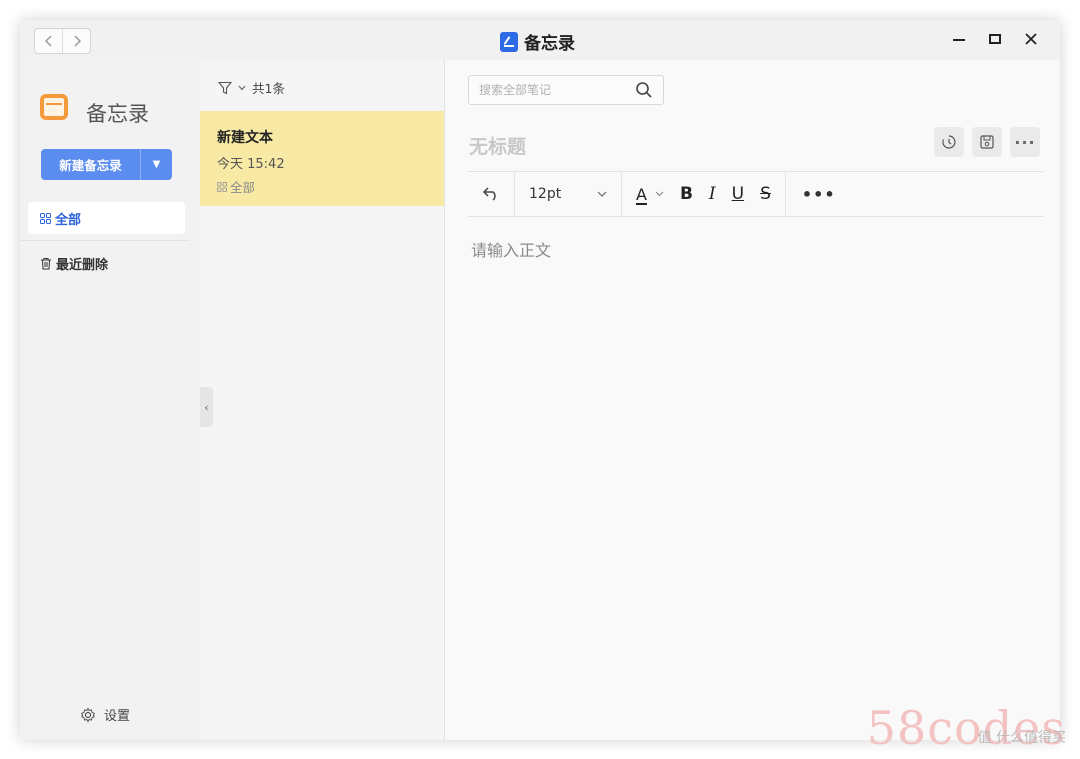 This screenshot has height=759, width=1080. Describe the element at coordinates (819, 194) in the screenshot. I see `toolbar-more-button: •••` at that location.